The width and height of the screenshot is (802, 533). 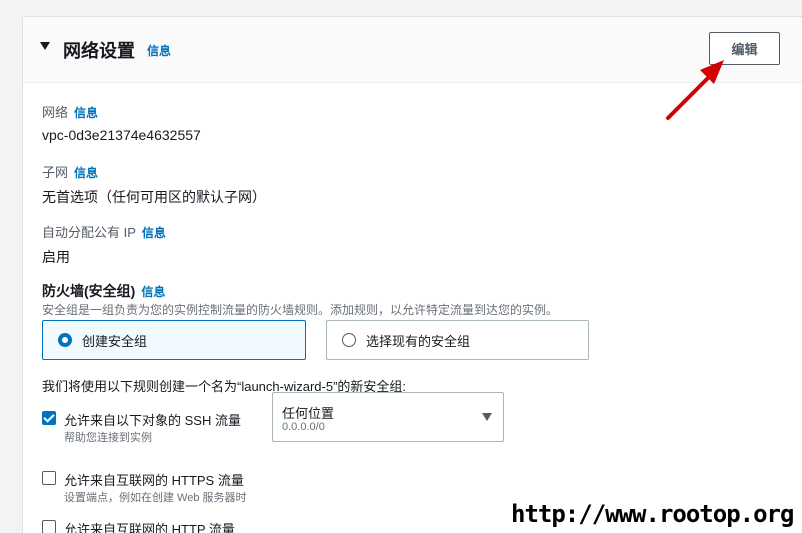 I want to click on section-title: 网络设置, so click(x=99, y=51).